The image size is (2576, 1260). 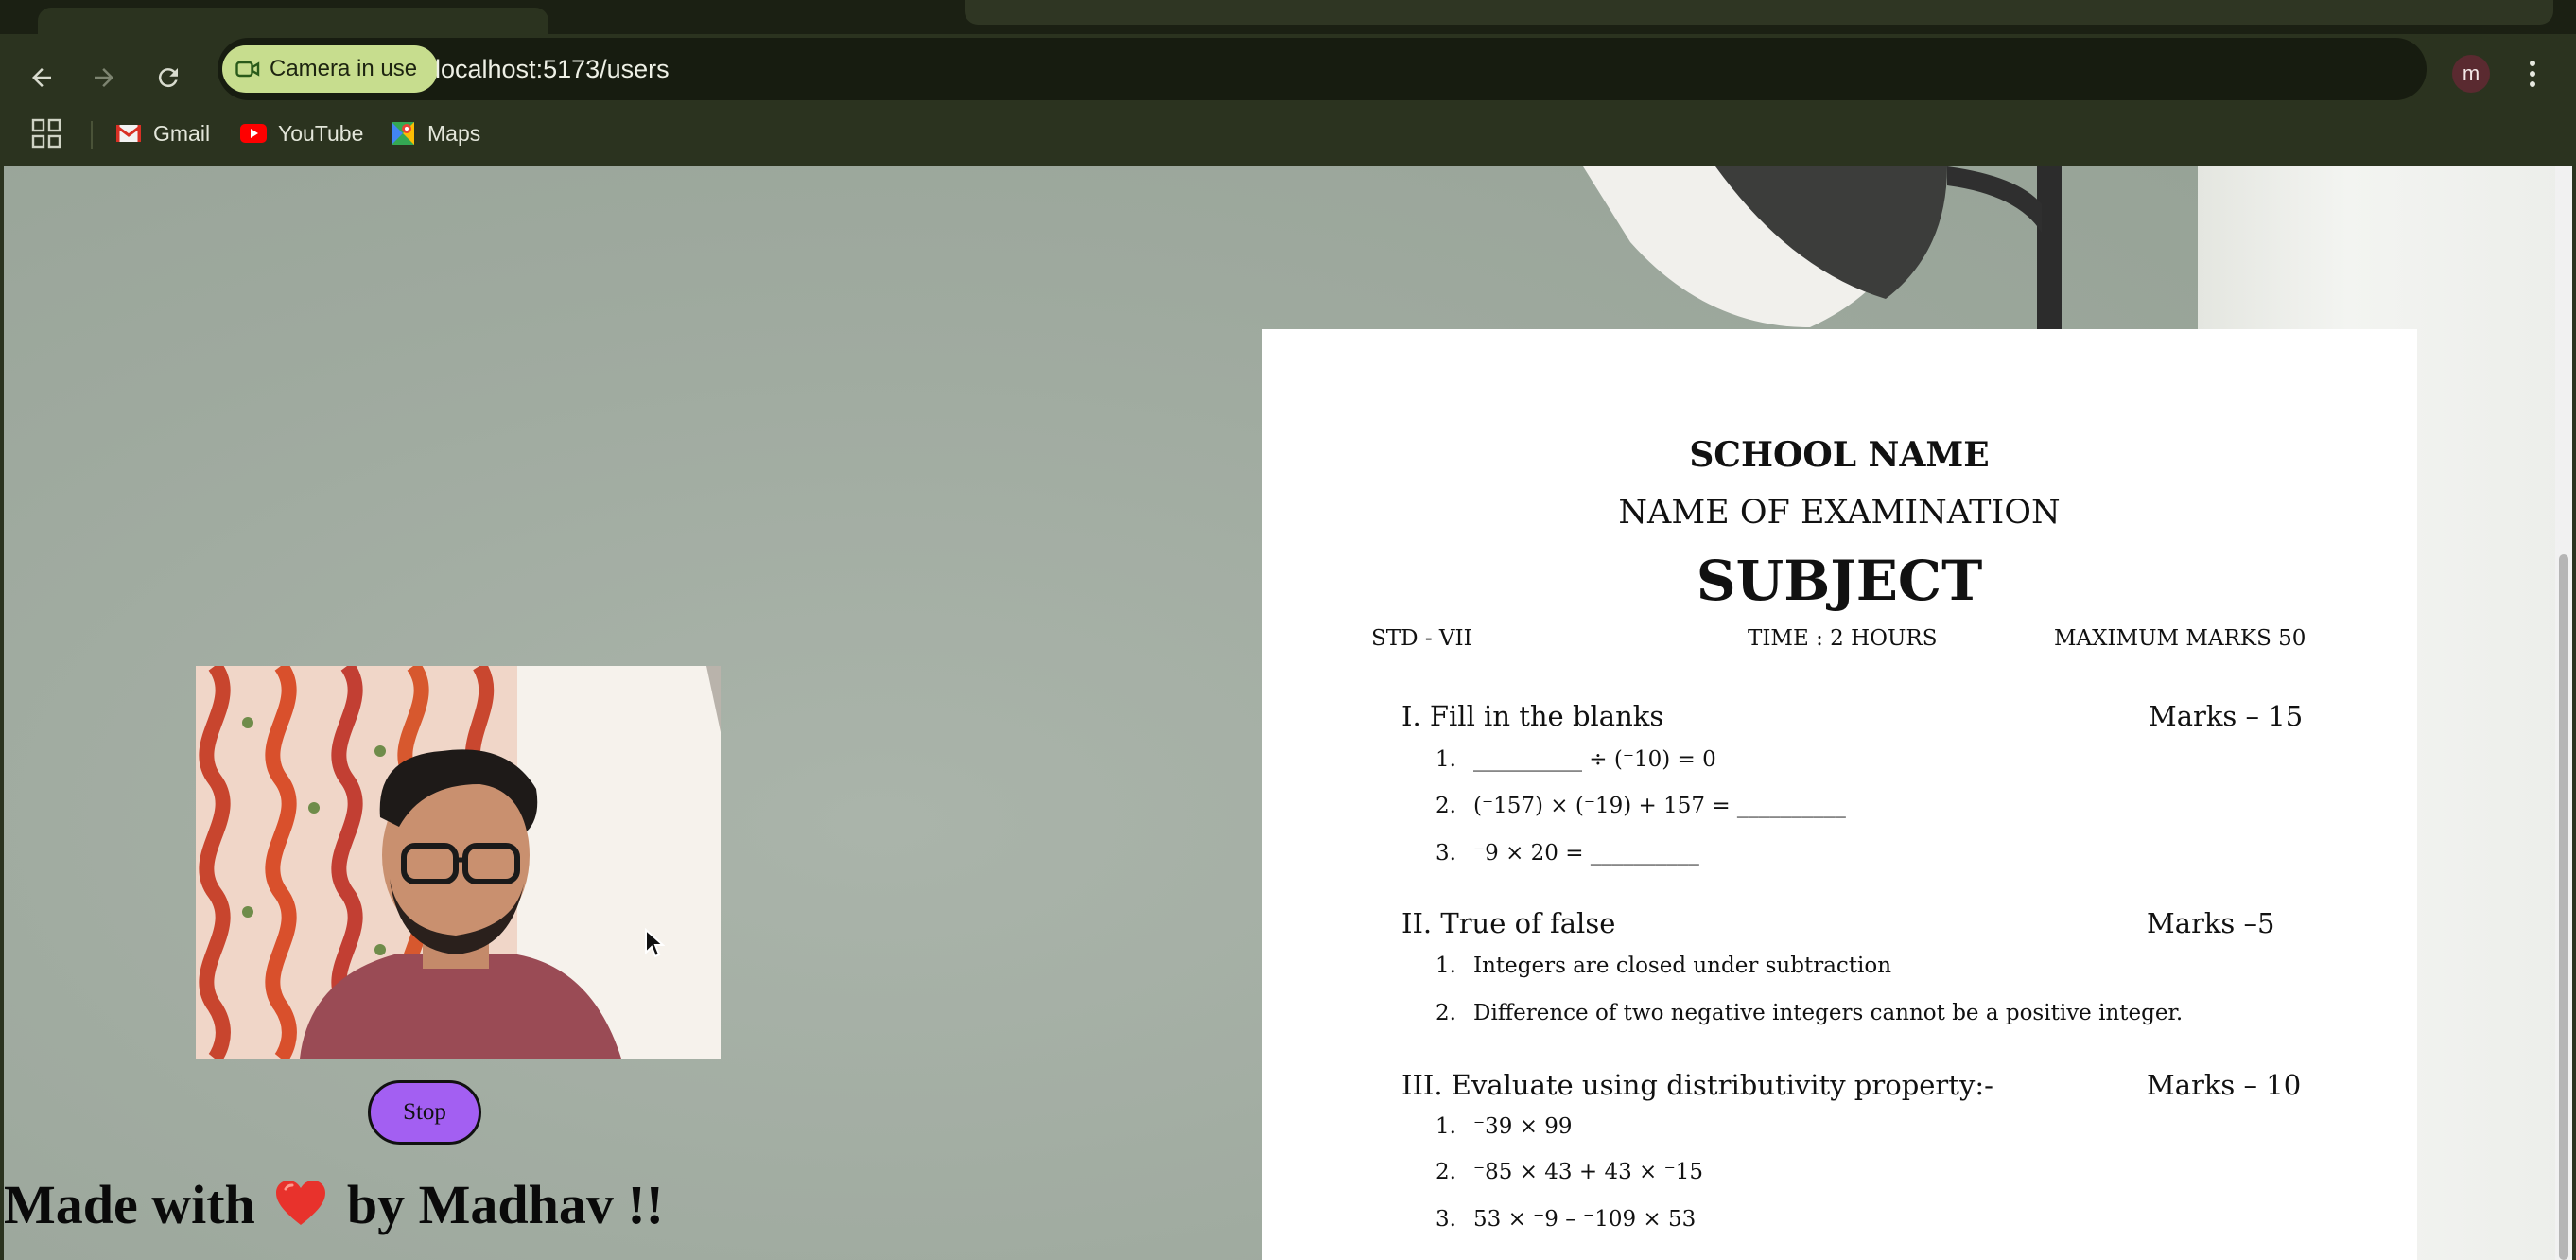 I want to click on standard-label: STD - VII, so click(x=1421, y=638).